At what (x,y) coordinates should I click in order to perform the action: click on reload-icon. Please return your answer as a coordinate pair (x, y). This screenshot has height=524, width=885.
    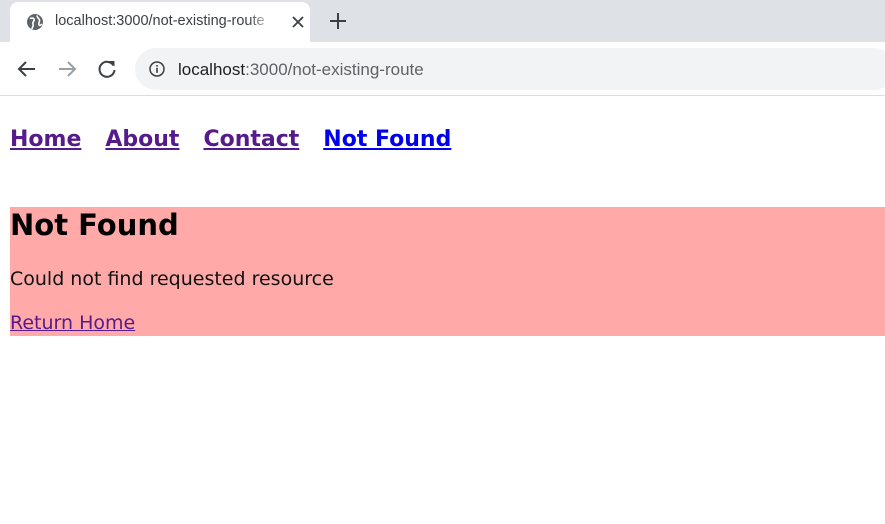
    Looking at the image, I should click on (107, 69).